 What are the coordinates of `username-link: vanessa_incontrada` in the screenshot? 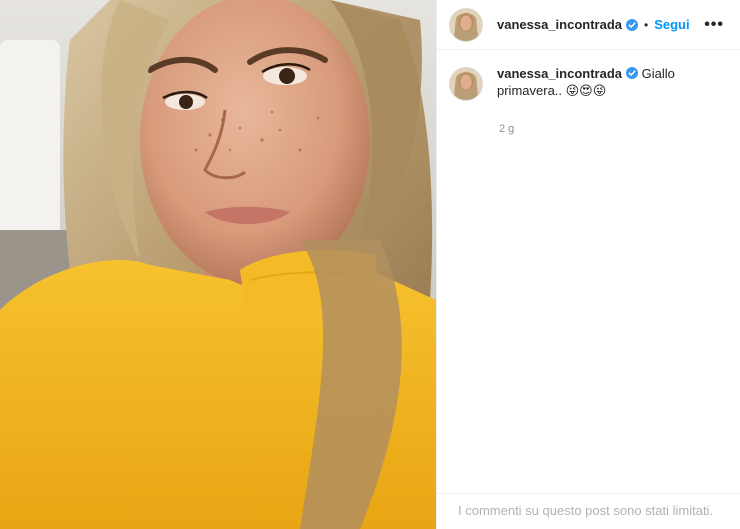 It's located at (559, 24).